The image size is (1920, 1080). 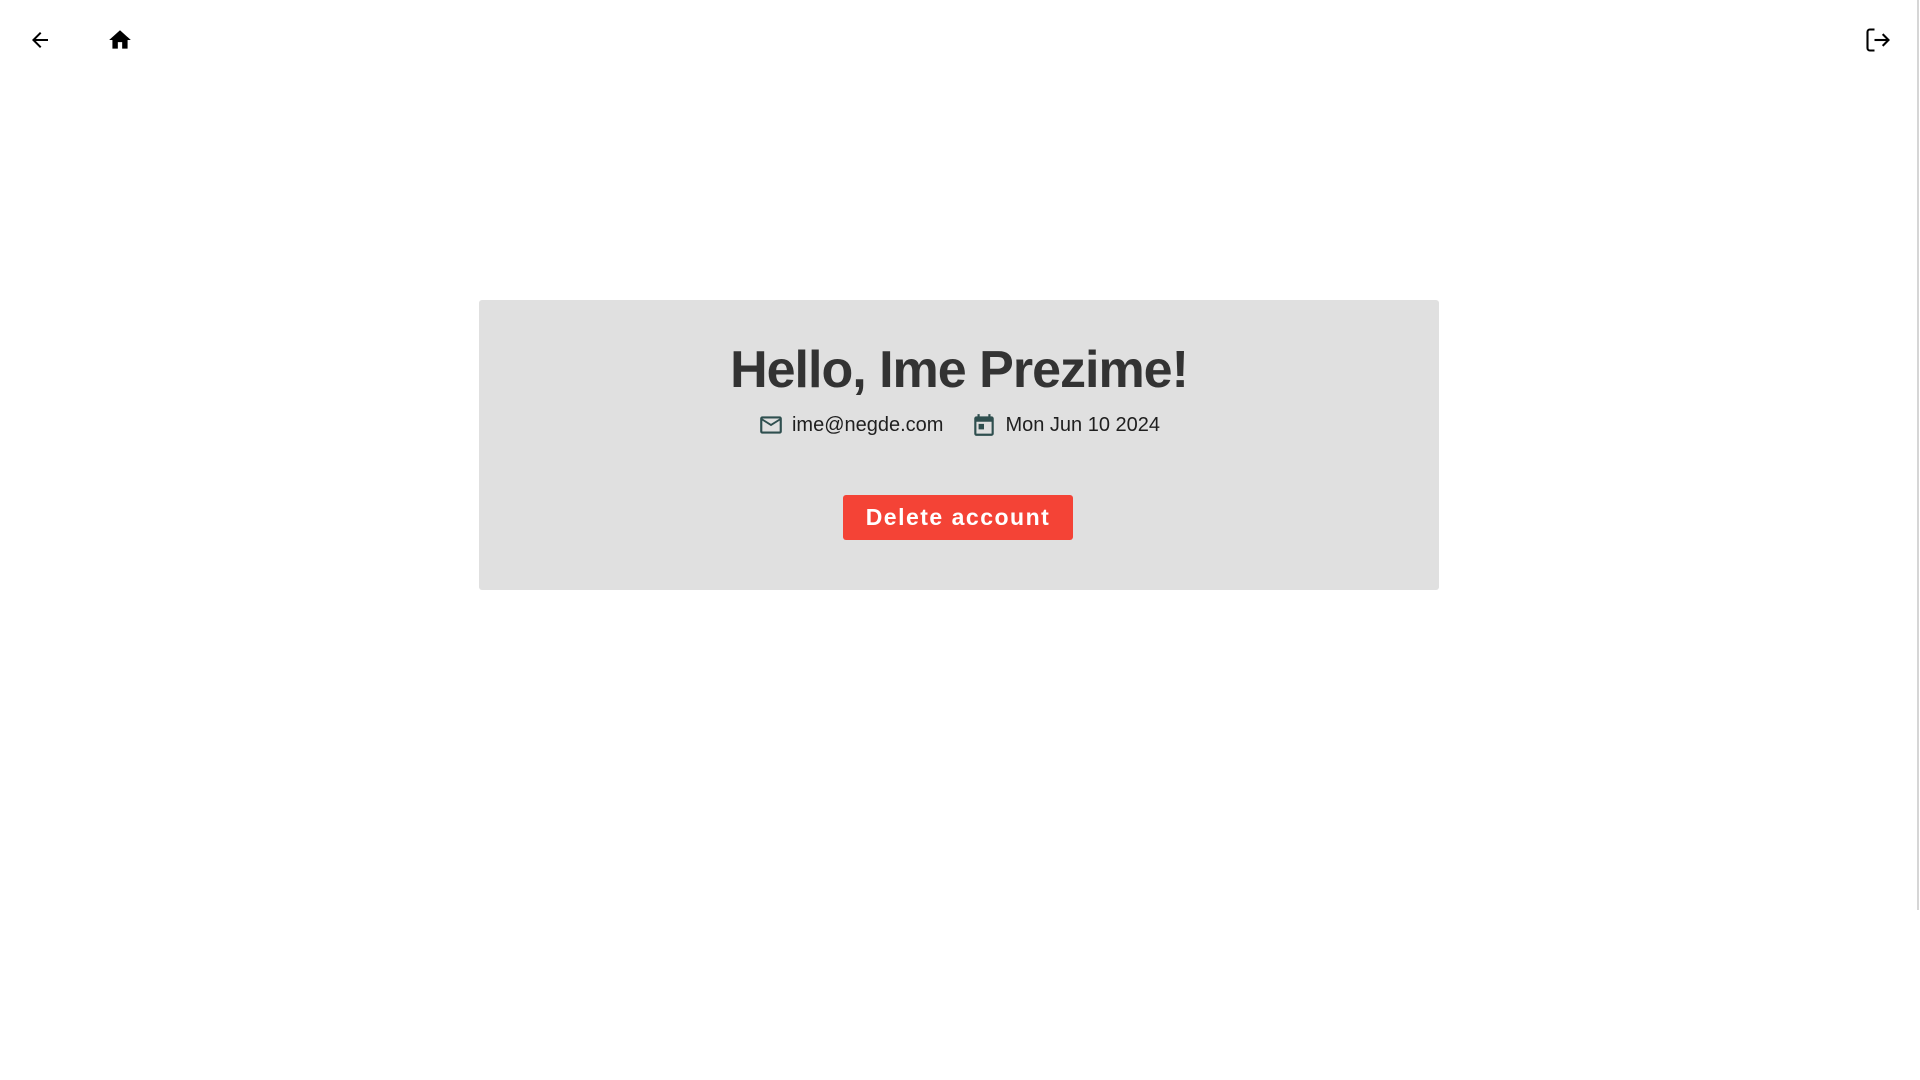 I want to click on greeting-heading: Hello, Ime Prezime!, so click(x=959, y=370).